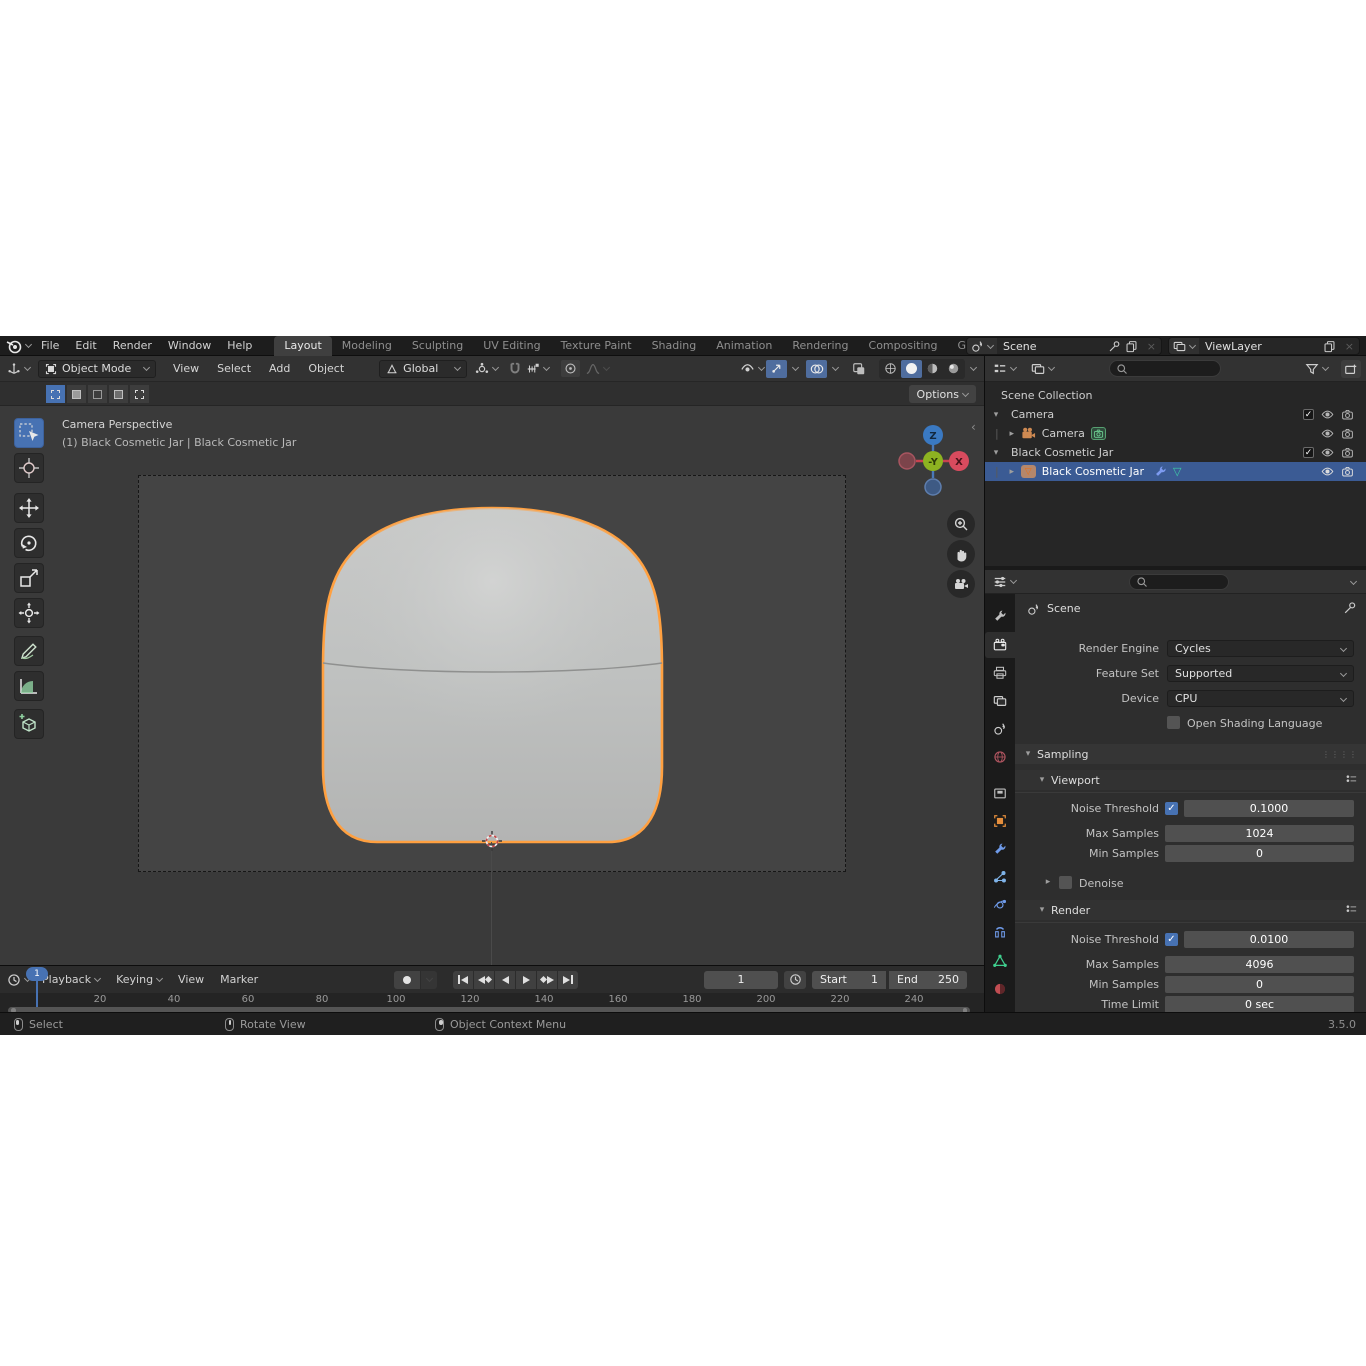 Image resolution: width=1366 pixels, height=1366 pixels. Describe the element at coordinates (1000, 933) in the screenshot. I see `tab-constraints-properties` at that location.